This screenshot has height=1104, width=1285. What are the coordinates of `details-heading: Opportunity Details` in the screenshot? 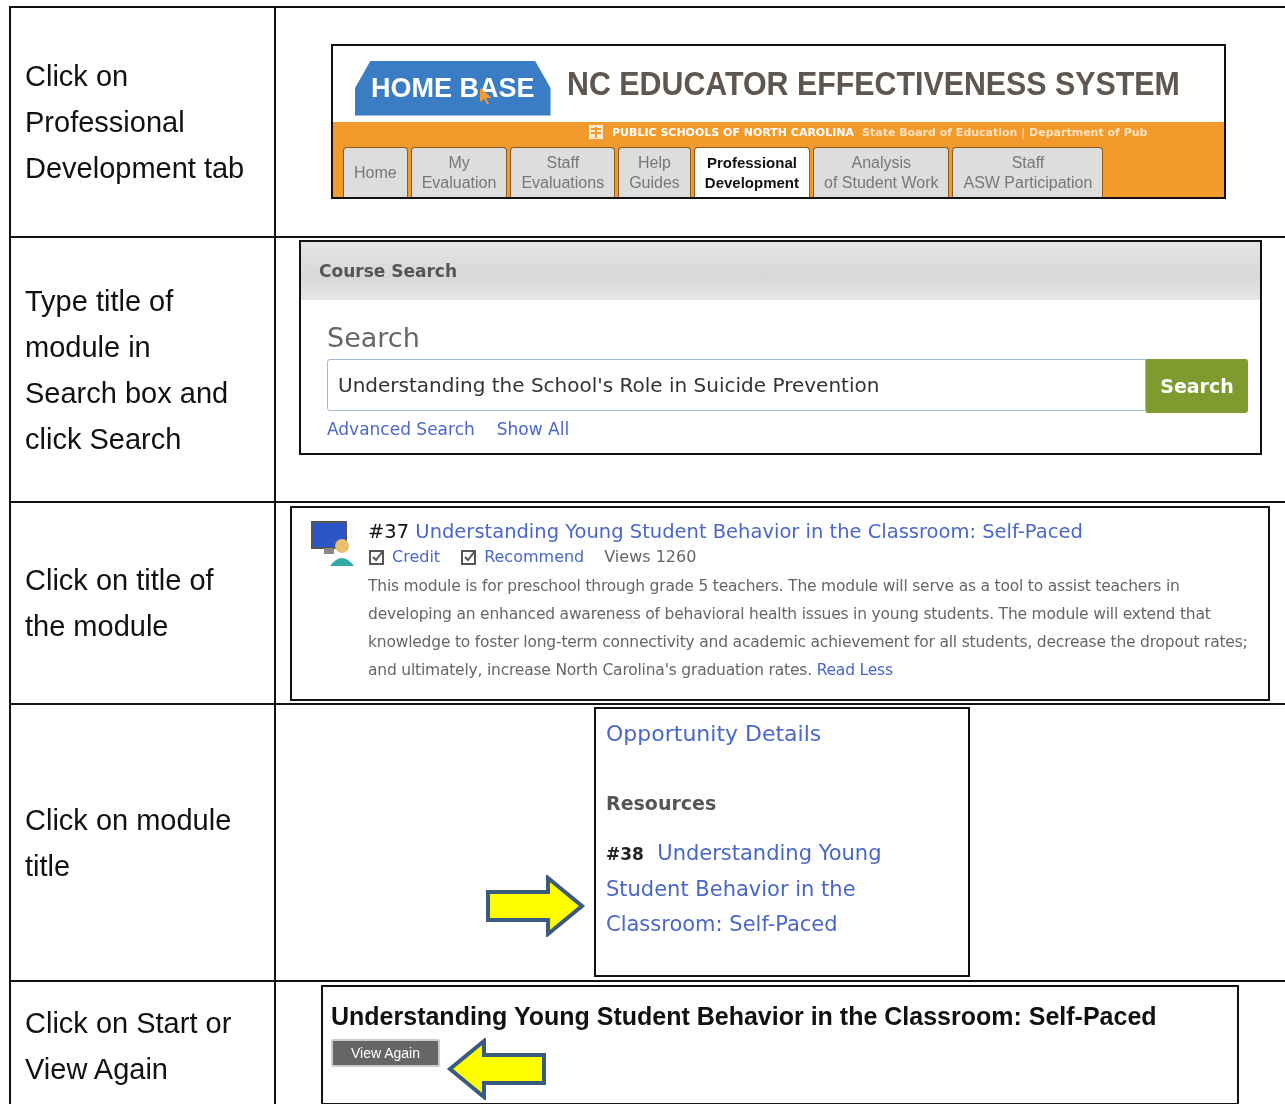 It's located at (714, 733).